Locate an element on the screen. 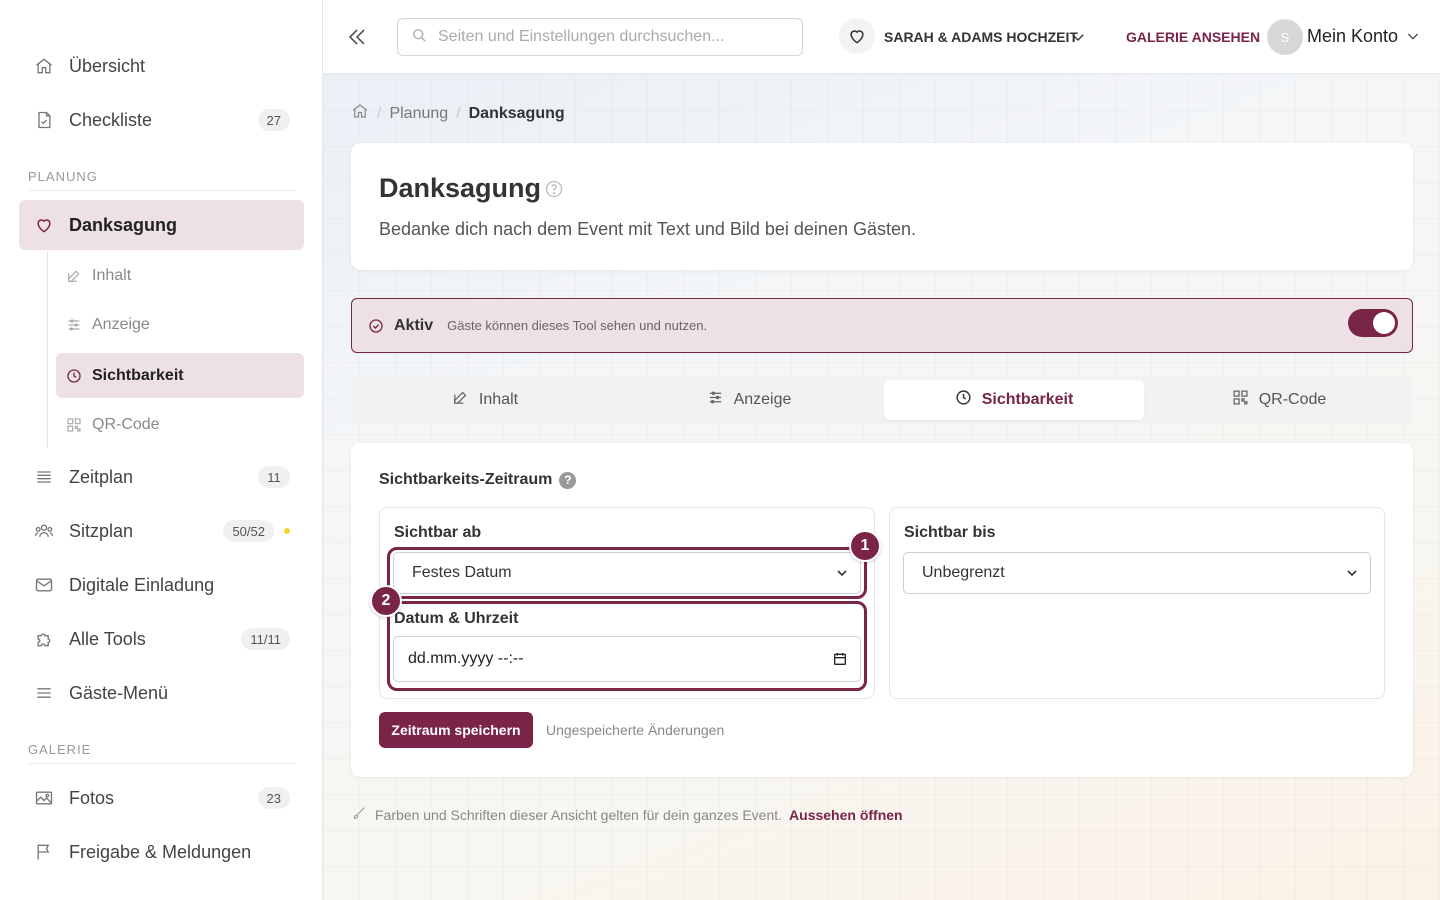  tab-bar: Inhalt Anzeige Sichtbarkeit QR-Code is located at coordinates (882, 400).